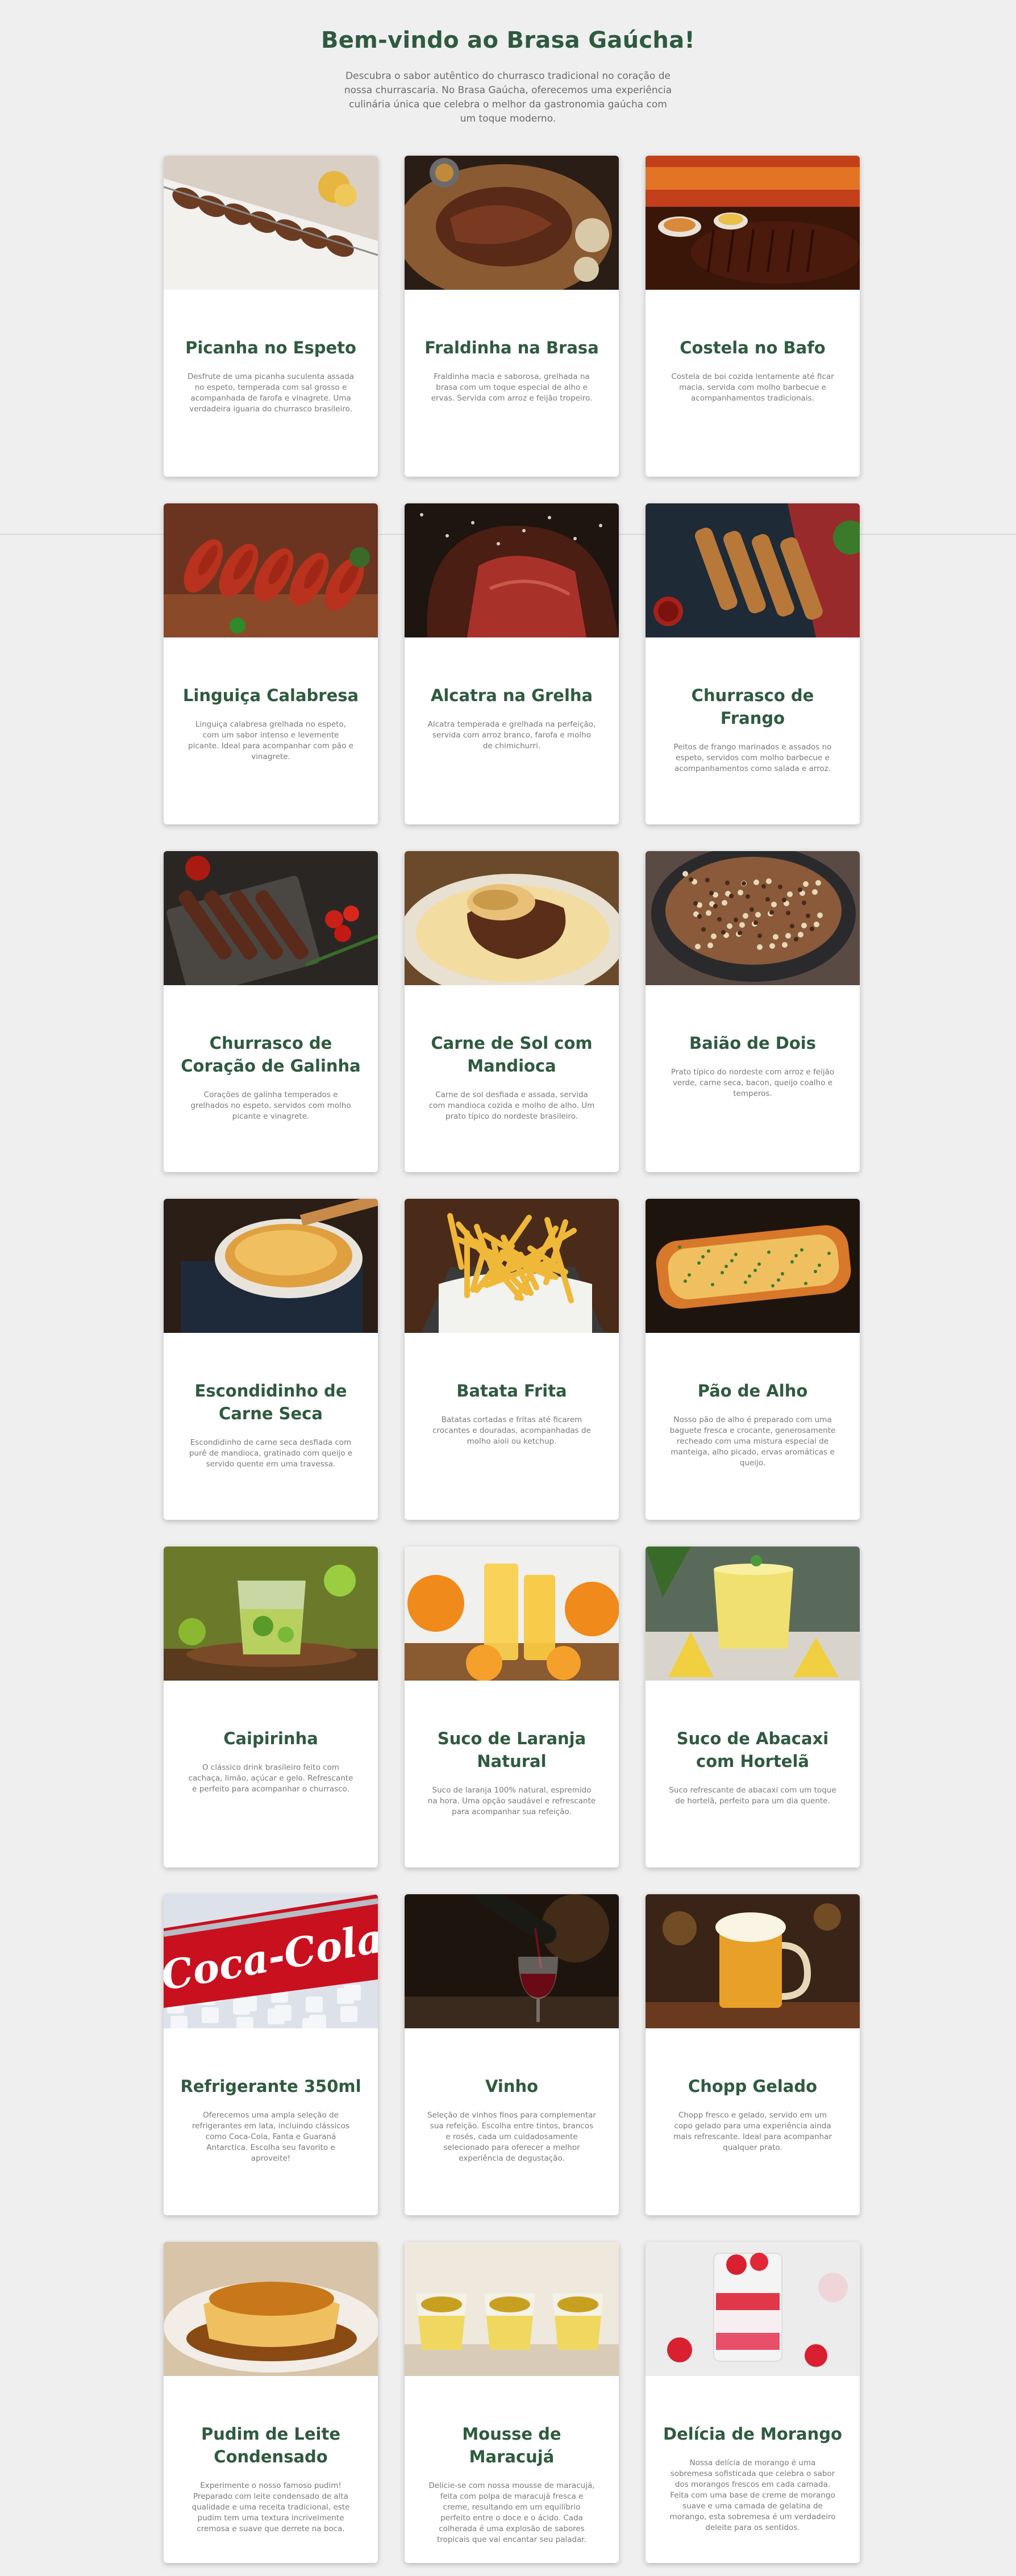  Describe the element at coordinates (270, 695) in the screenshot. I see `card-title: Linguiça Calabresa` at that location.